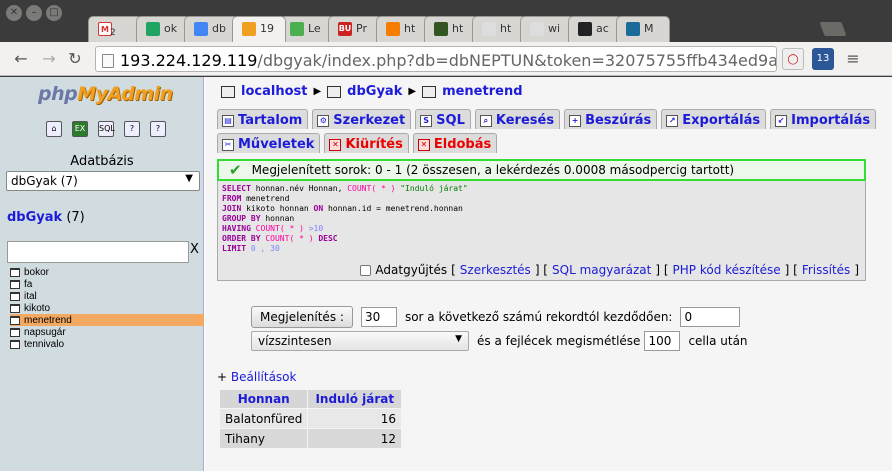 The image size is (892, 471). Describe the element at coordinates (107, 284) in the screenshot. I see `sidebar-table-item: fa` at that location.